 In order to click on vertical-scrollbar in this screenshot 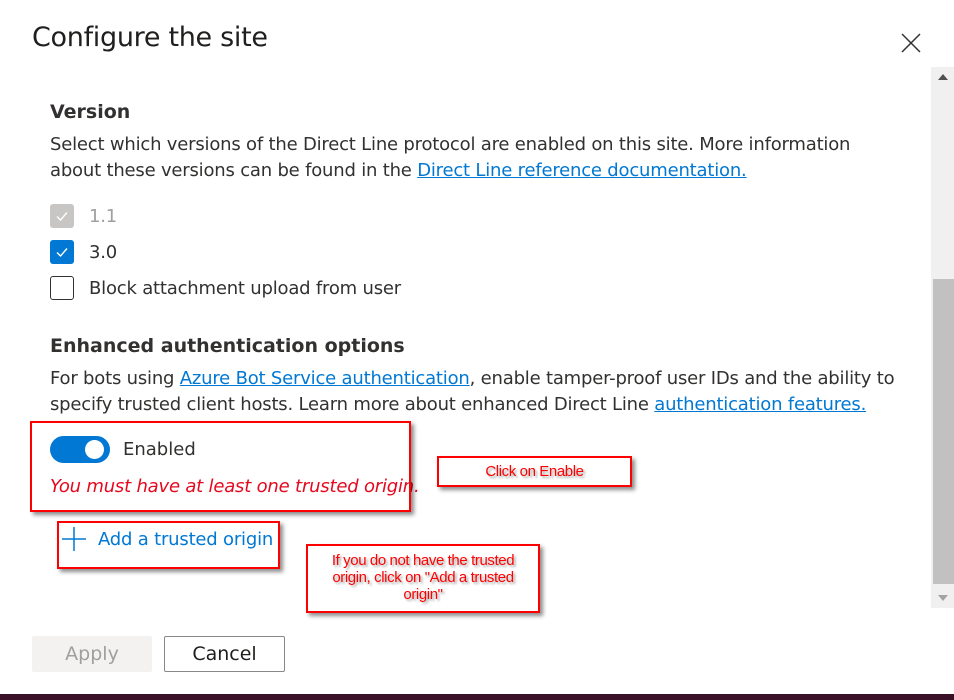, I will do `click(942, 337)`.